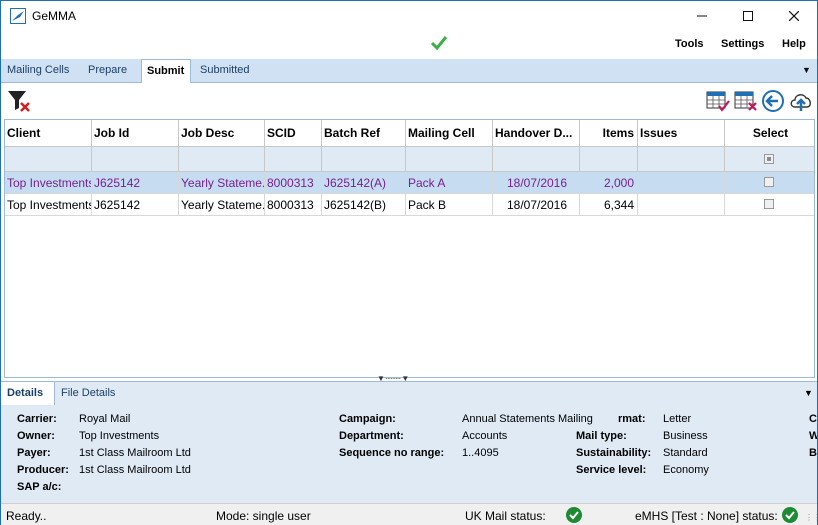 This screenshot has height=525, width=818. Describe the element at coordinates (135, 133) in the screenshot. I see `col-job-id: Job Id` at that location.